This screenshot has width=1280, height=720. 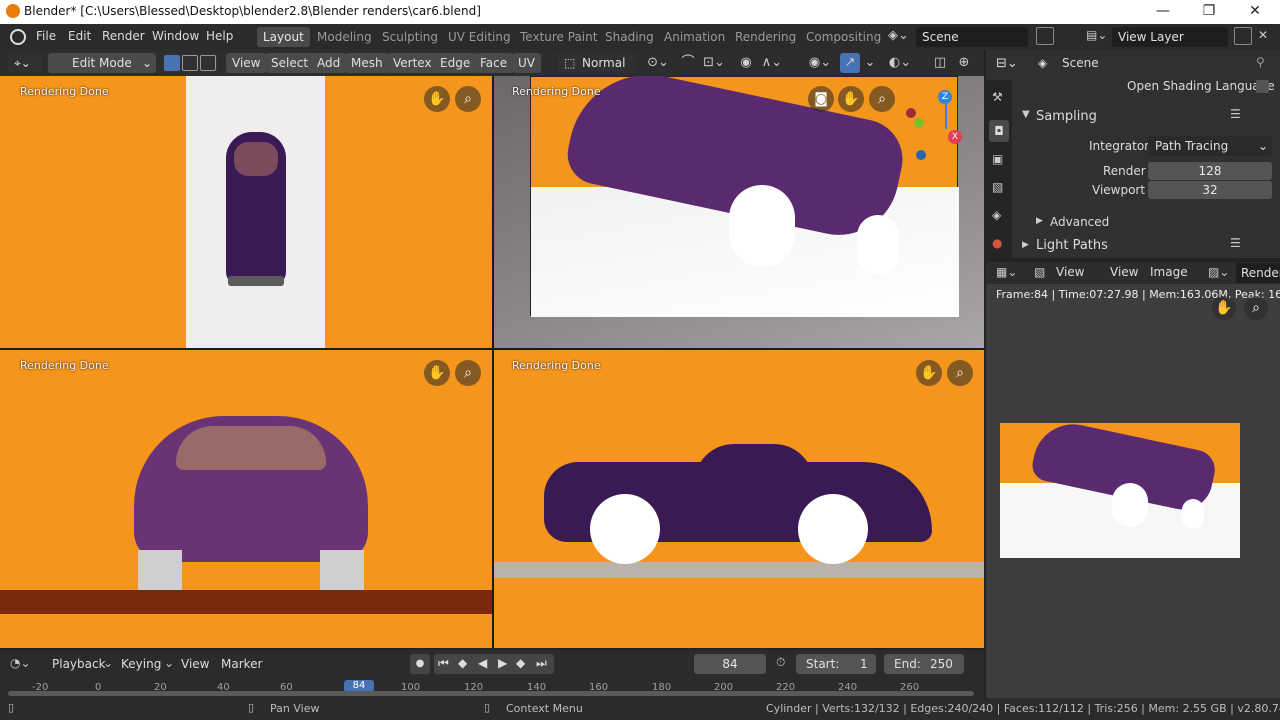 I want to click on world-tab-icon: ●, so click(x=997, y=243).